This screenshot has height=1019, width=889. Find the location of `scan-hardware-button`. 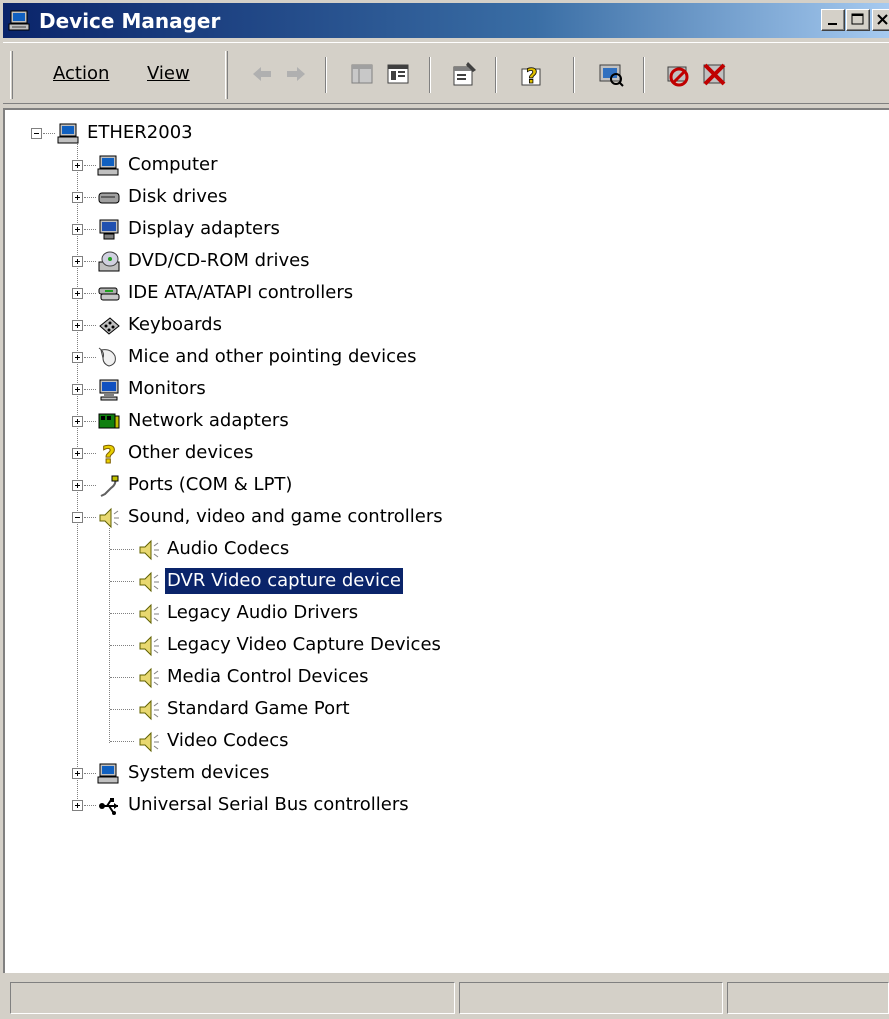

scan-hardware-button is located at coordinates (610, 74).